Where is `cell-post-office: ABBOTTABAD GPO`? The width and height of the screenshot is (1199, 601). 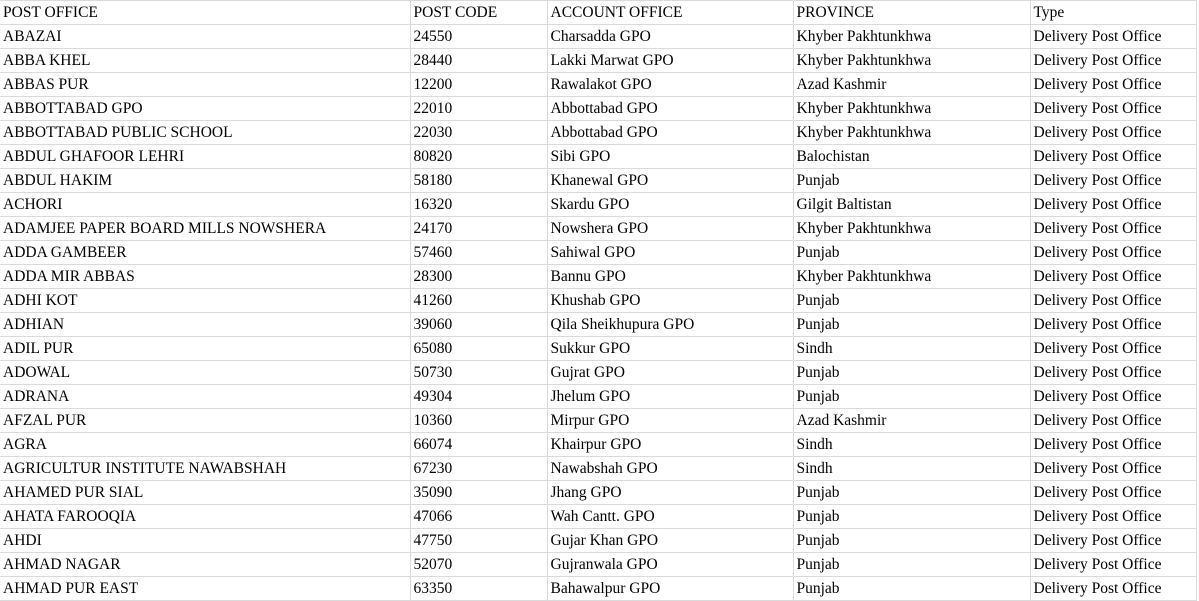 cell-post-office: ABBOTTABAD GPO is located at coordinates (205, 108).